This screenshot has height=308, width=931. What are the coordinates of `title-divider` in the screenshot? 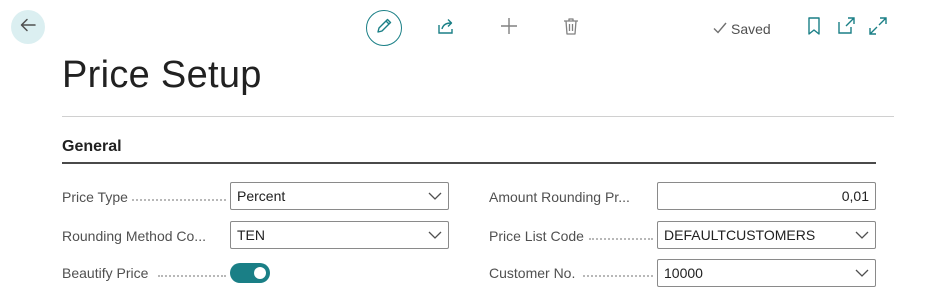 It's located at (478, 116).